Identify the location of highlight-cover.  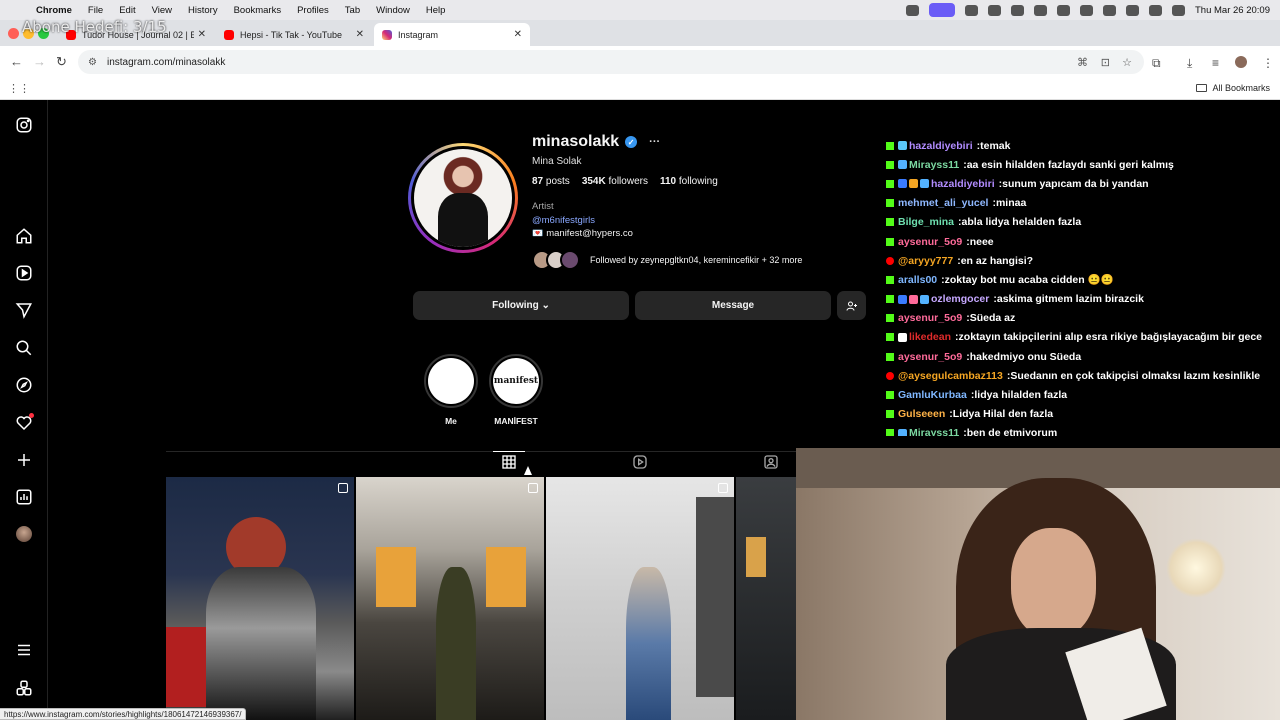
(451, 381).